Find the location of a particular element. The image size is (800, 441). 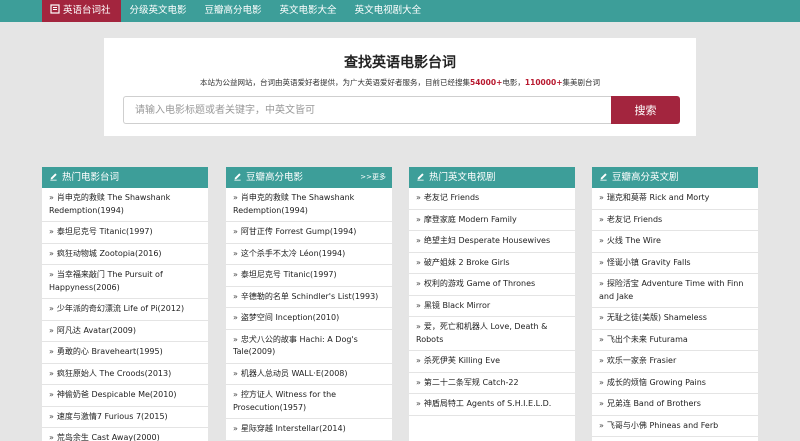

list-item: » 阿甘正传 Forrest Gump(1994) is located at coordinates (309, 233).